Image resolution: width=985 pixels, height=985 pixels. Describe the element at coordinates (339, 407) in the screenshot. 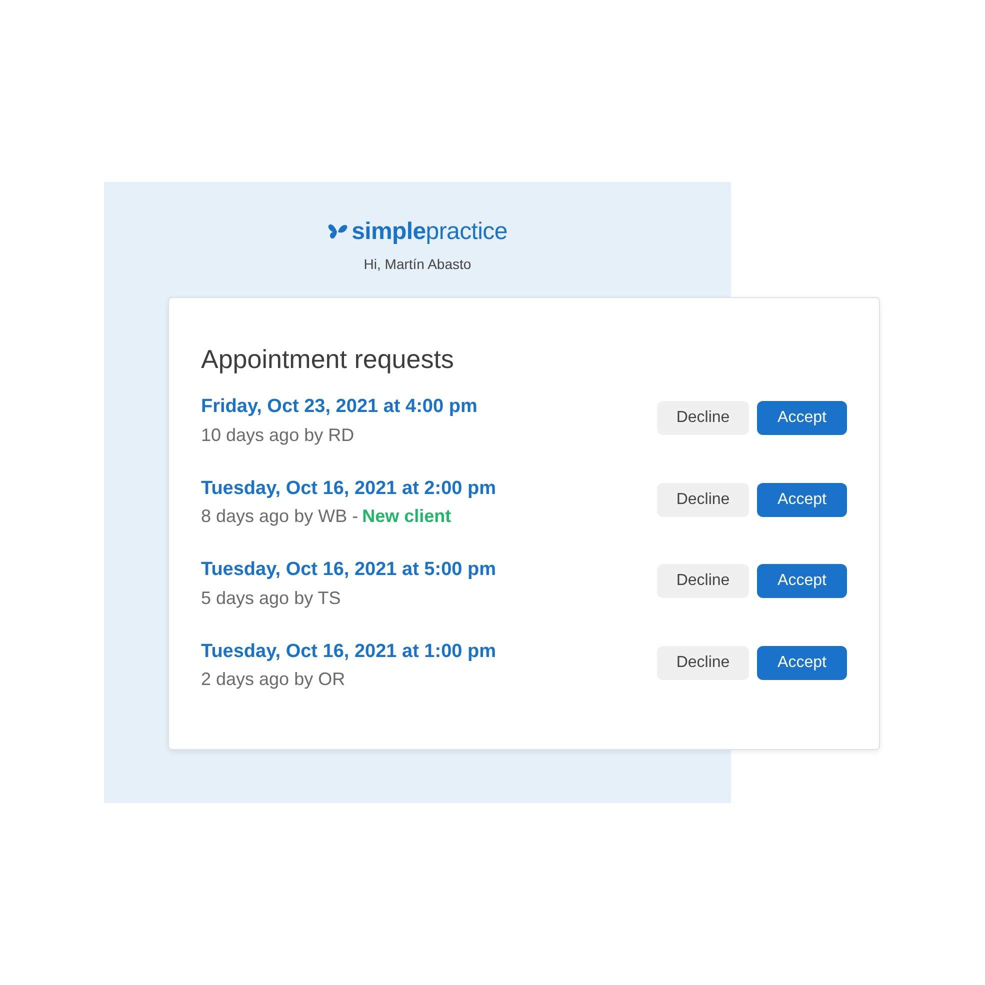

I see `appointment-time-link: Friday, Oct 23, 2021 at 4:00 pm` at that location.